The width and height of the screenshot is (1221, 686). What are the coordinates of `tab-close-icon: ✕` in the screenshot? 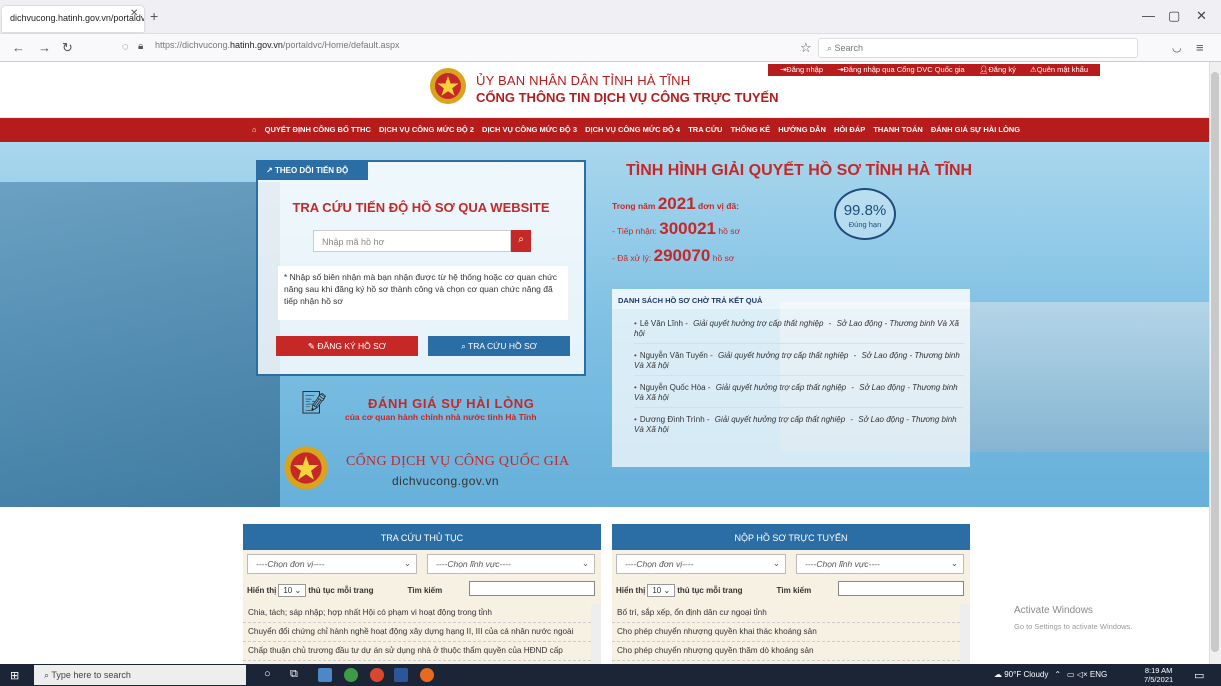 It's located at (134, 13).